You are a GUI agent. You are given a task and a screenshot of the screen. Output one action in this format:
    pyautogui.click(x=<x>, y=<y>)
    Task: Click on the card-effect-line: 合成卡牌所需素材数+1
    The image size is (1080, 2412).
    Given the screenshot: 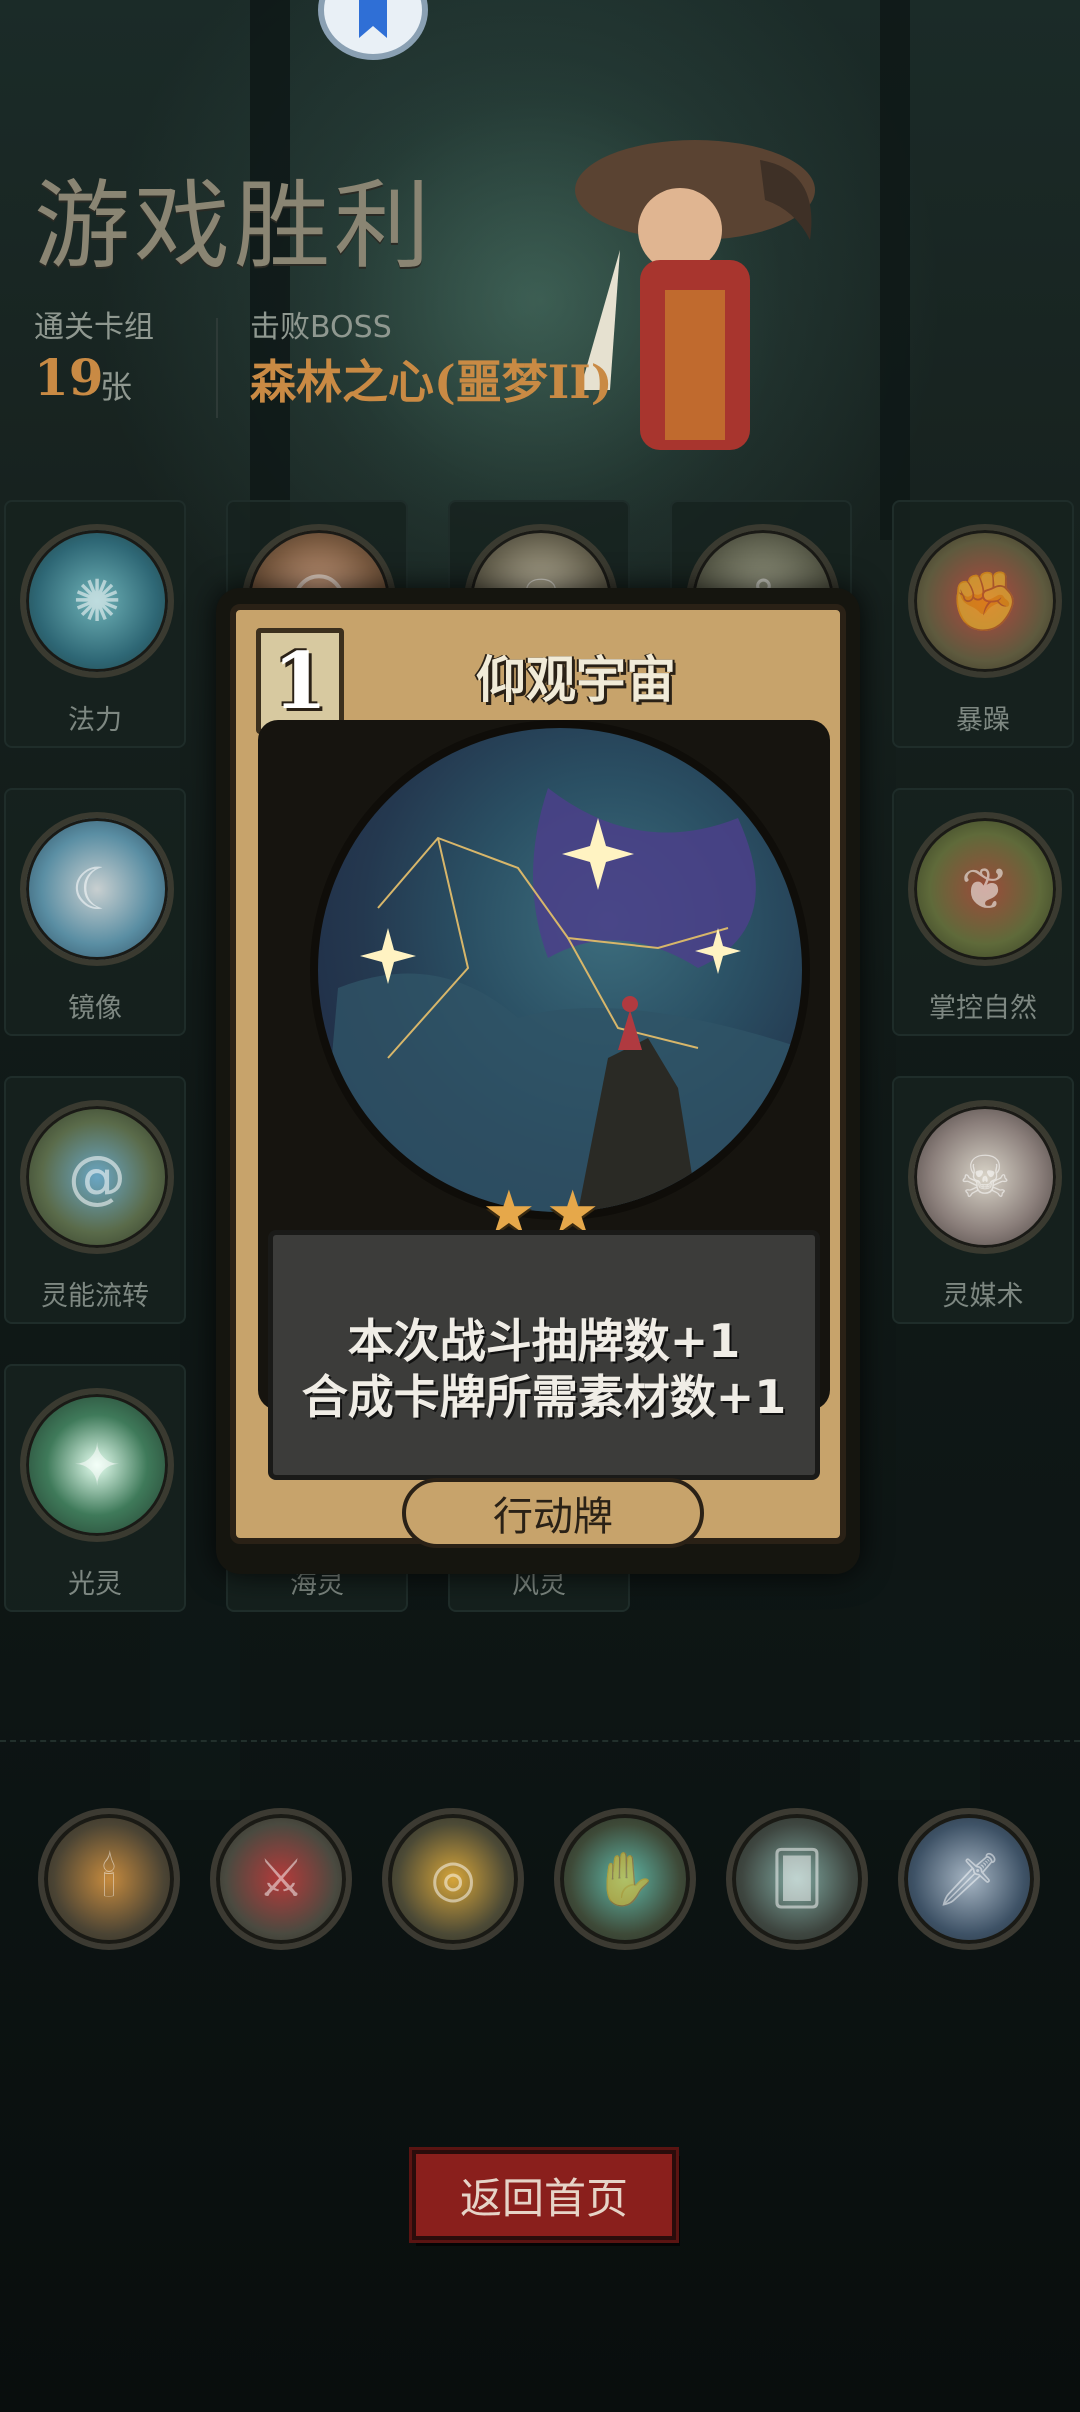 What is the action you would take?
    pyautogui.click(x=544, y=1397)
    